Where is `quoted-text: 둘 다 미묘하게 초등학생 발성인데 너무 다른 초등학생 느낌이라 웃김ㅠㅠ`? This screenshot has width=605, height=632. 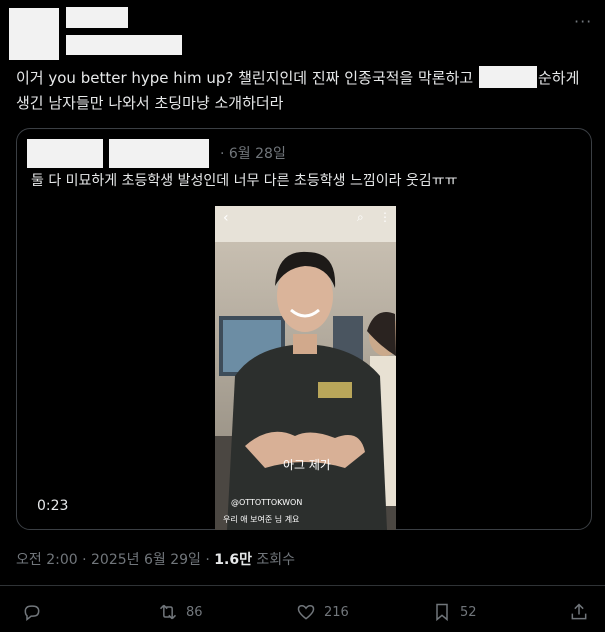 quoted-text: 둘 다 미묘하게 초등학생 발성인데 너무 다른 초등학생 느낌이라 웃김ㅠㅠ is located at coordinates (244, 181).